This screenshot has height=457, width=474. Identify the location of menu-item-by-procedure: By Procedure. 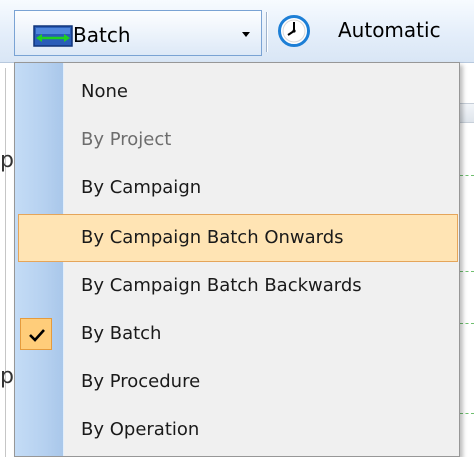
(237, 382).